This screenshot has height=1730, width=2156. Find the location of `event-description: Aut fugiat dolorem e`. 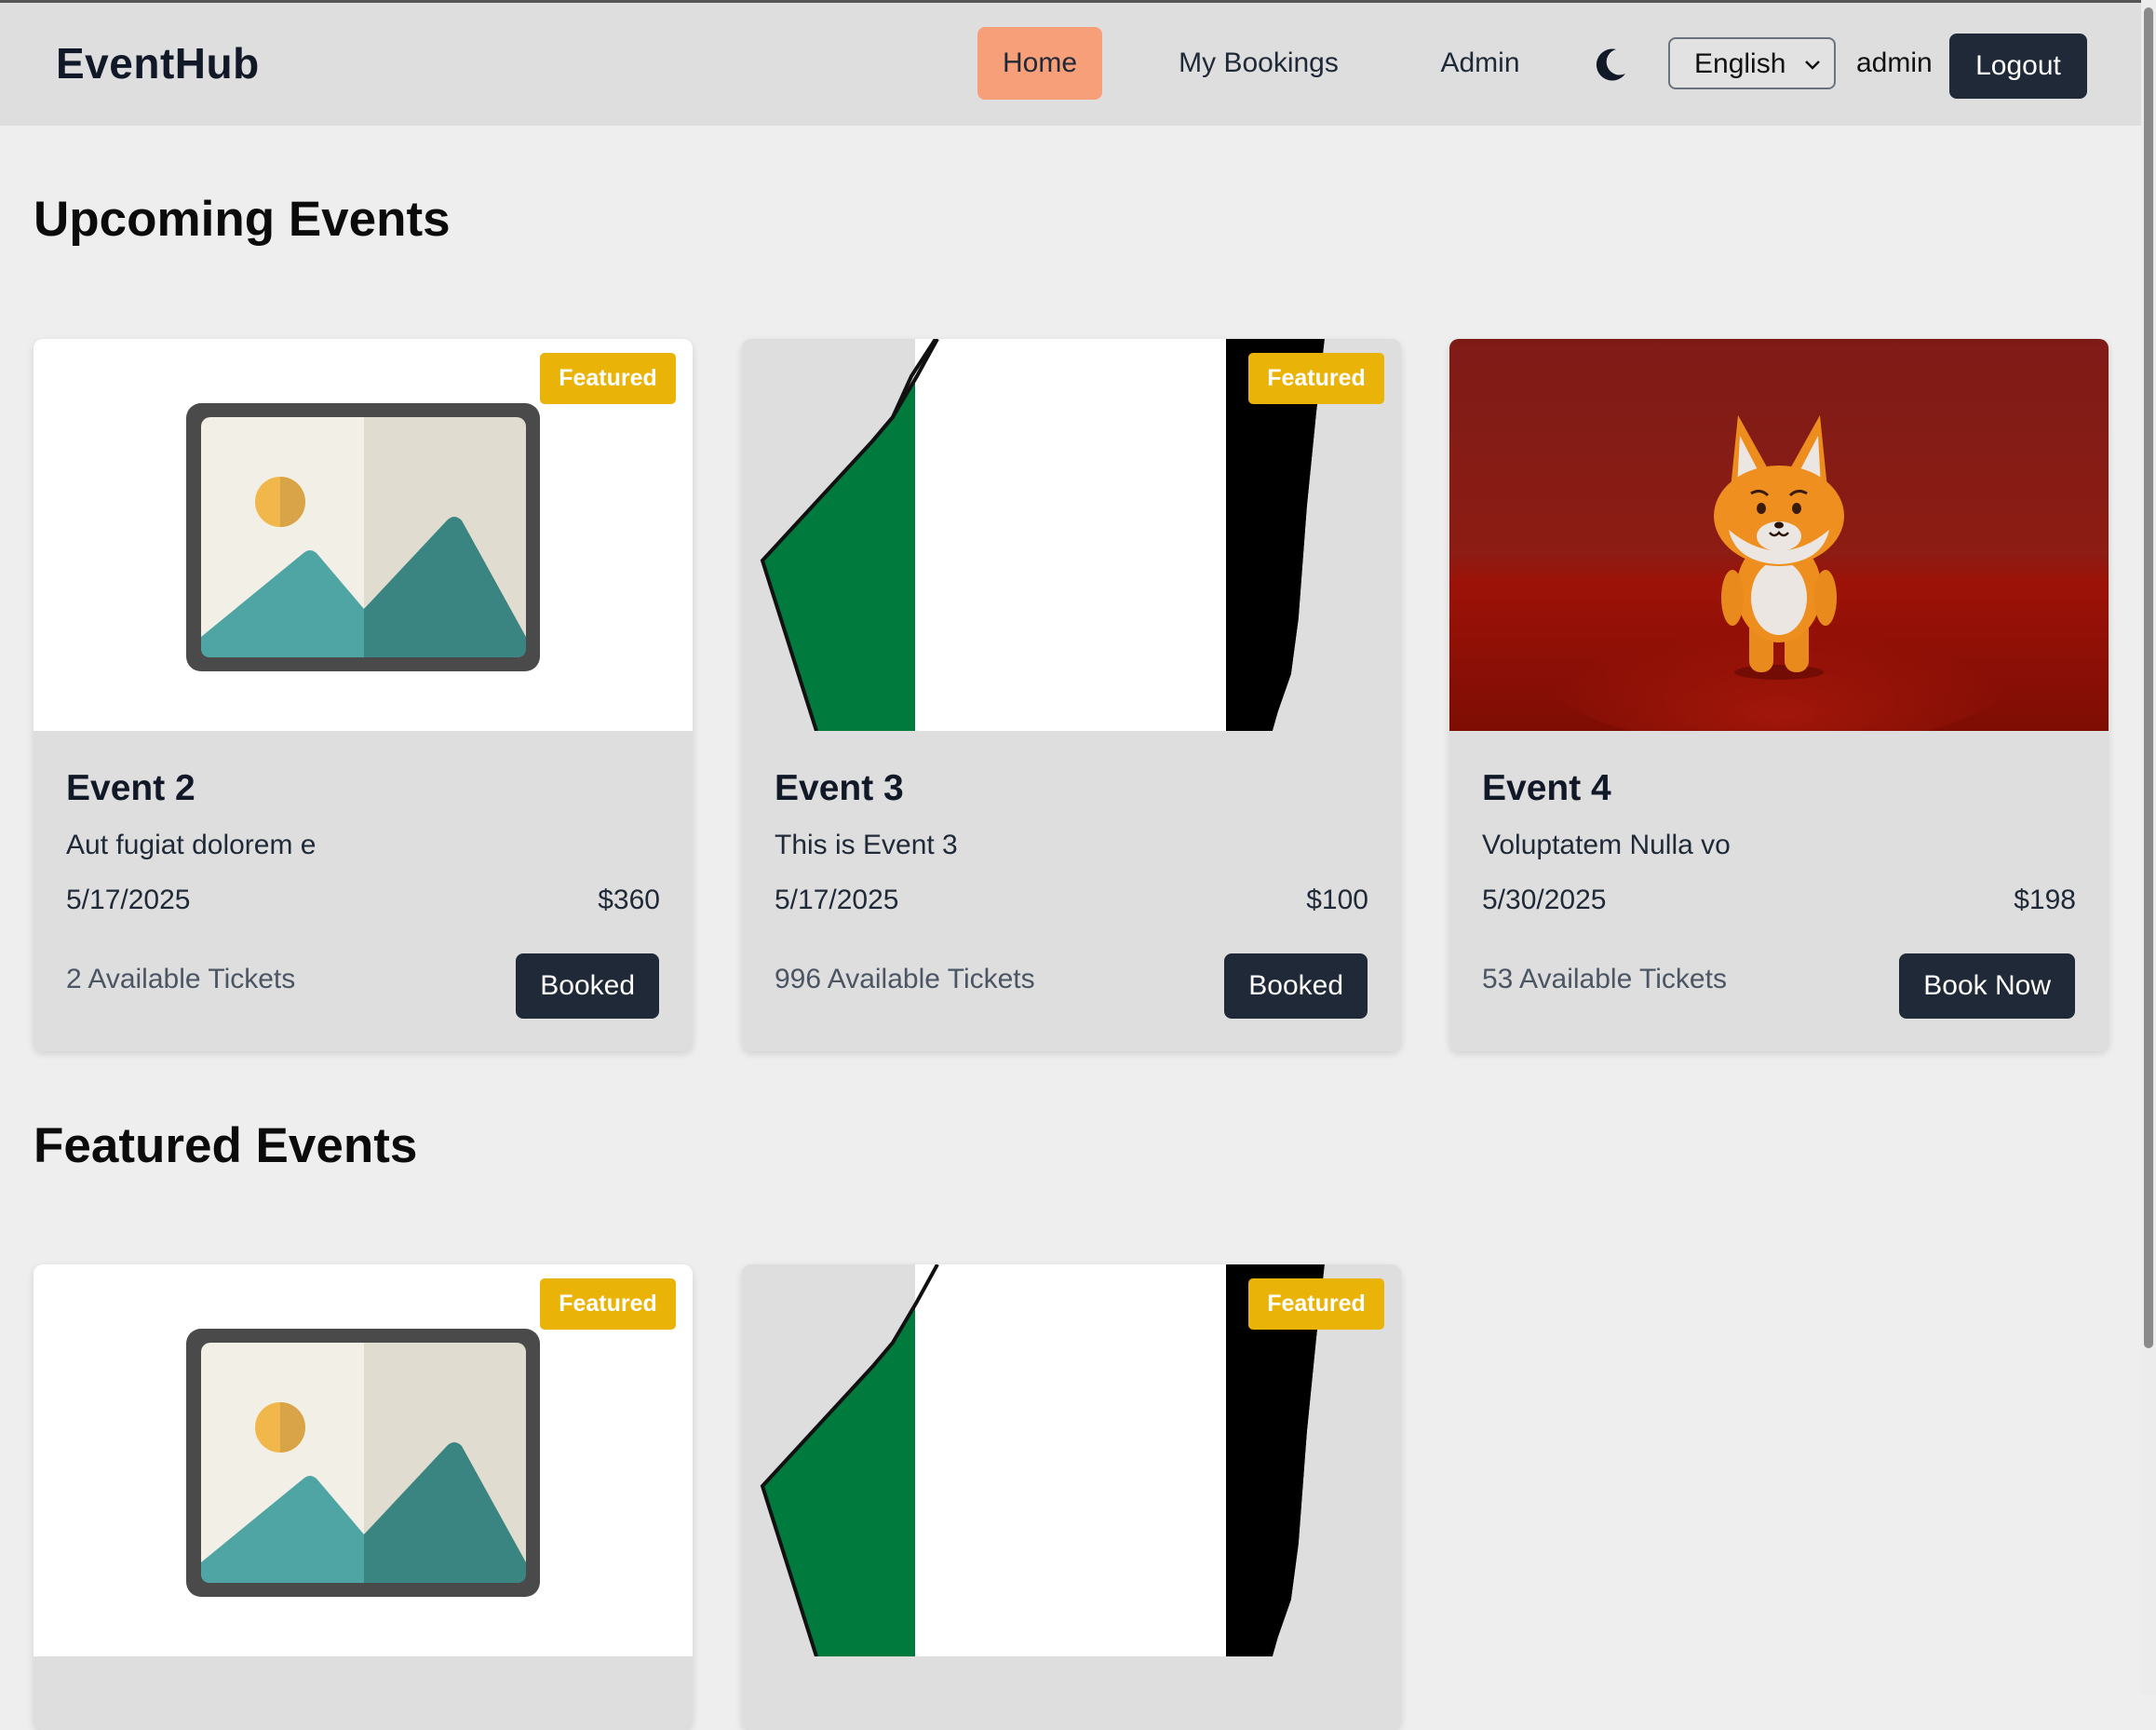

event-description: Aut fugiat dolorem e is located at coordinates (191, 845).